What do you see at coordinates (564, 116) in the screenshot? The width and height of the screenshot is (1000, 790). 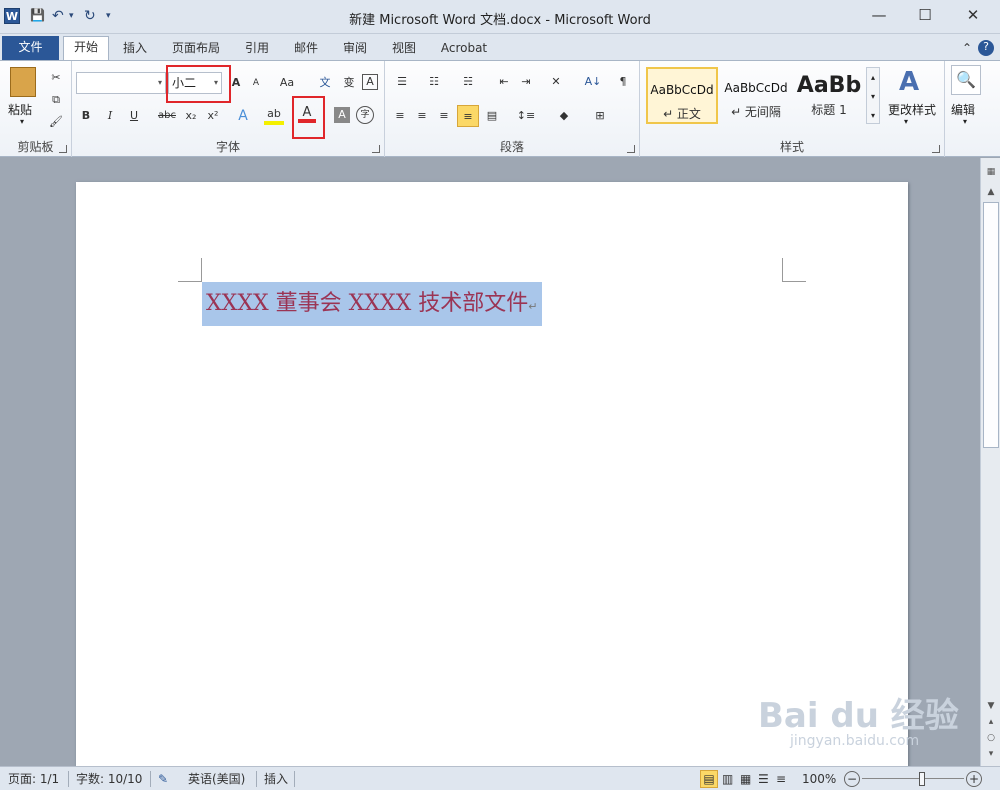 I see `shading-icon: ◆` at bounding box center [564, 116].